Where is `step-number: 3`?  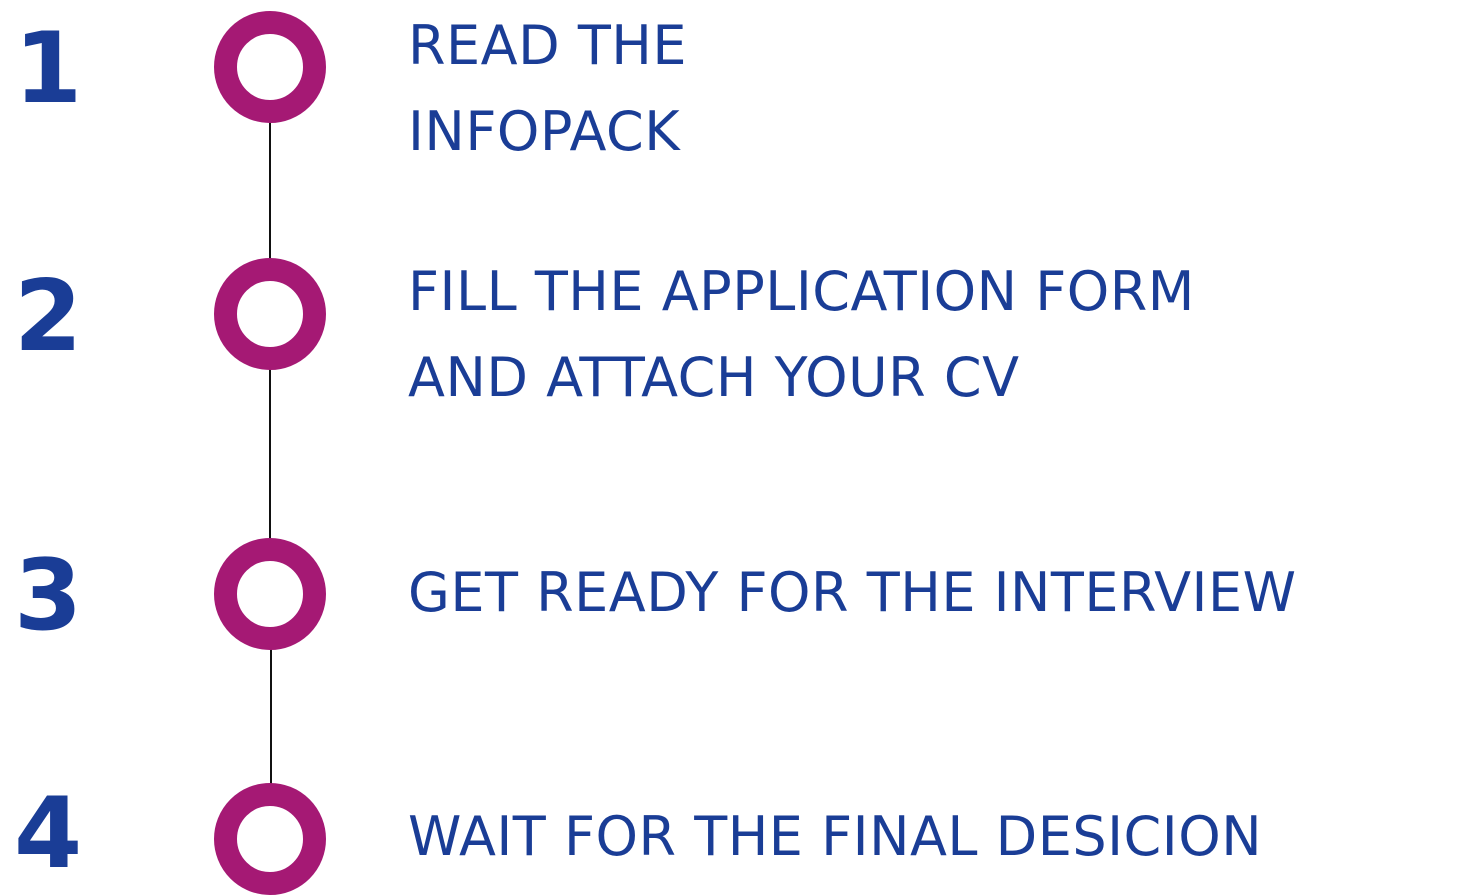 step-number: 3 is located at coordinates (48, 596).